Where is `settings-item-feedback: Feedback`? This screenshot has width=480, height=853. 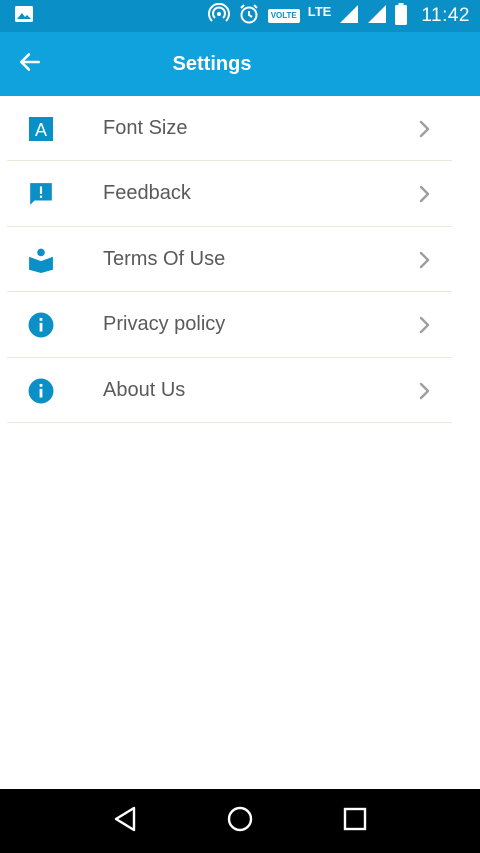 settings-item-feedback: Feedback is located at coordinates (240, 194).